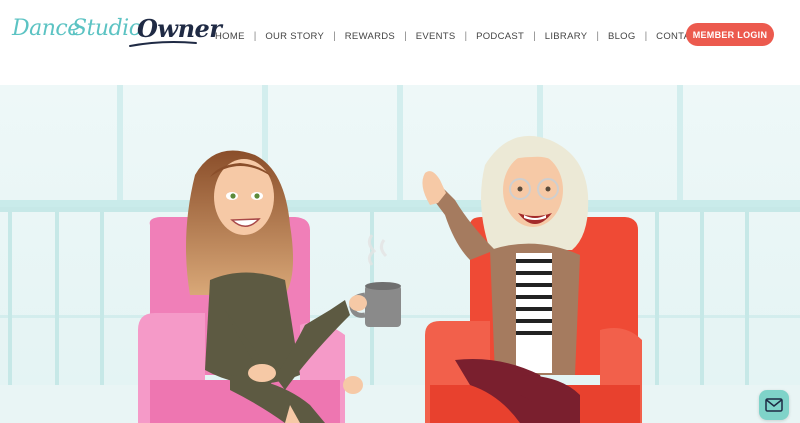 The image size is (800, 423). Describe the element at coordinates (294, 36) in the screenshot. I see `nav-our-story: OUR STORY` at that location.